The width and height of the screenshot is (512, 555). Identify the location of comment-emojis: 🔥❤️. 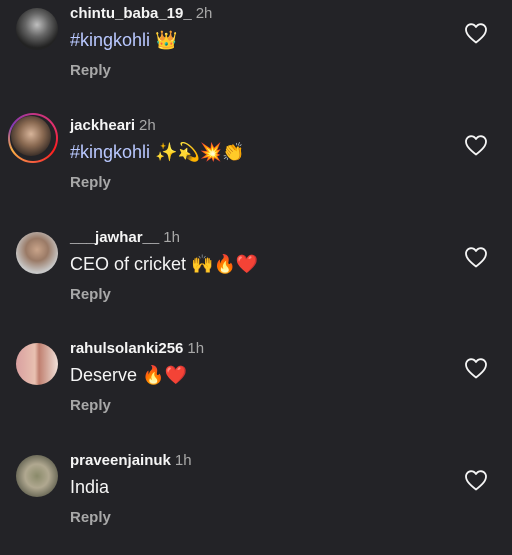
(164, 375).